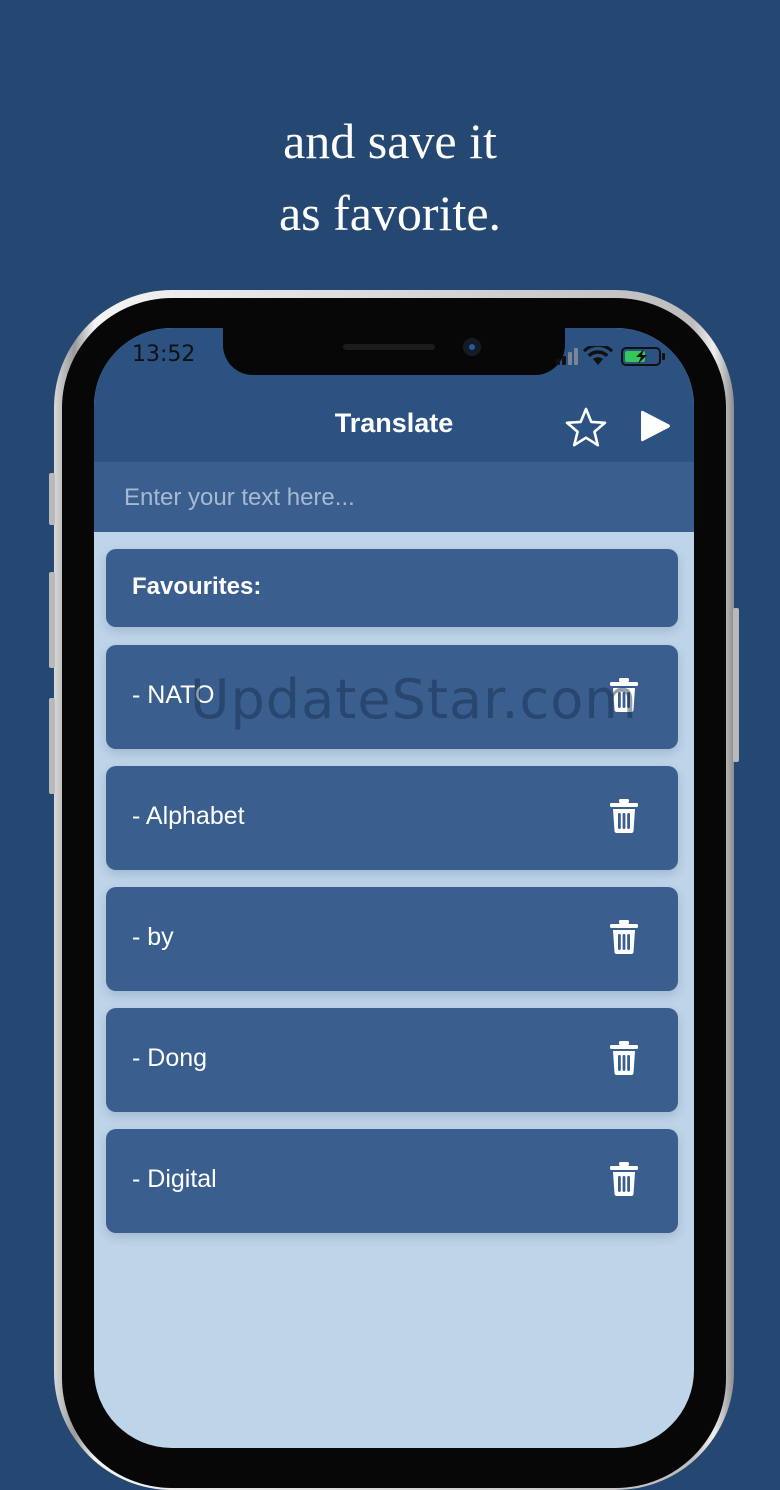  Describe the element at coordinates (52, 746) in the screenshot. I see `phone-volume-down-button` at that location.